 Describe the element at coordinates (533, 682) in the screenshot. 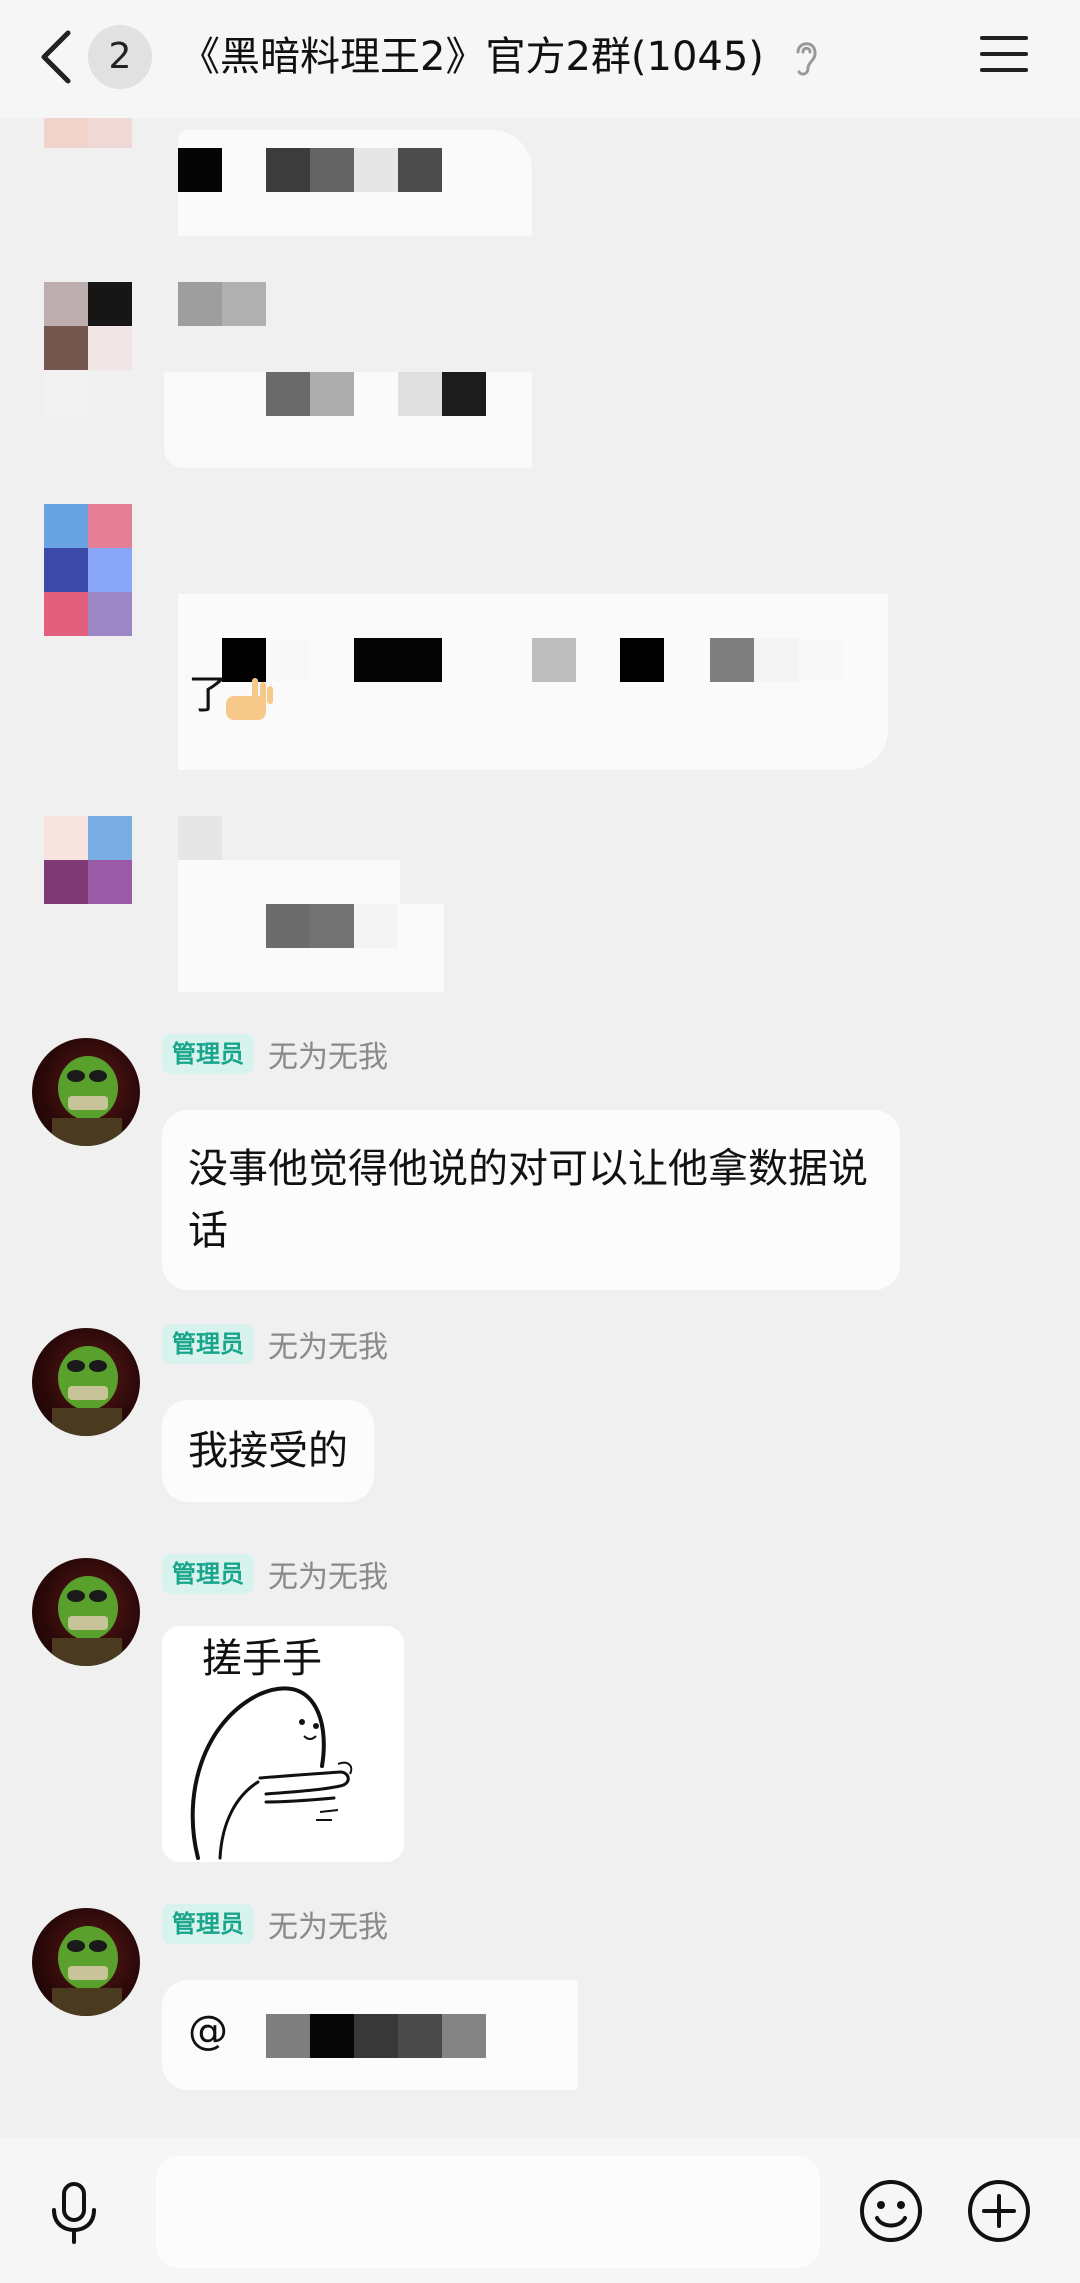

I see `pixelated-message-bubble: 了` at that location.